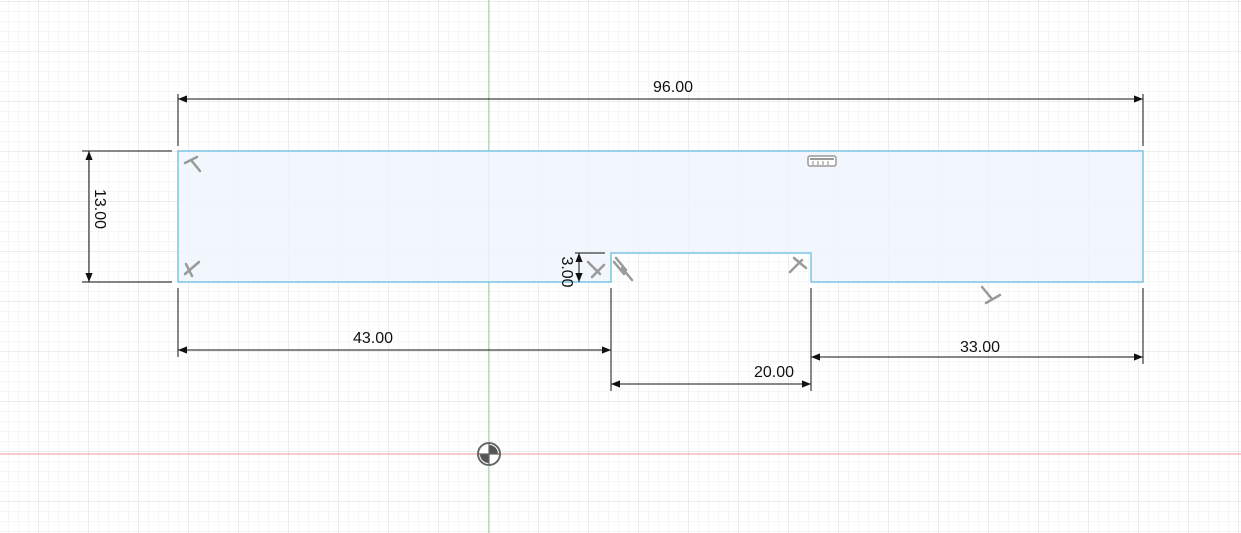 Image resolution: width=1241 pixels, height=533 pixels. I want to click on horizontal-constraint-icon, so click(822, 161).